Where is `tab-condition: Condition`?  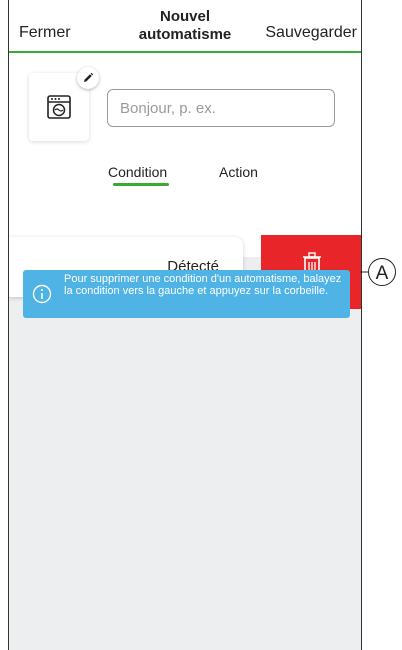 tab-condition: Condition is located at coordinates (137, 172).